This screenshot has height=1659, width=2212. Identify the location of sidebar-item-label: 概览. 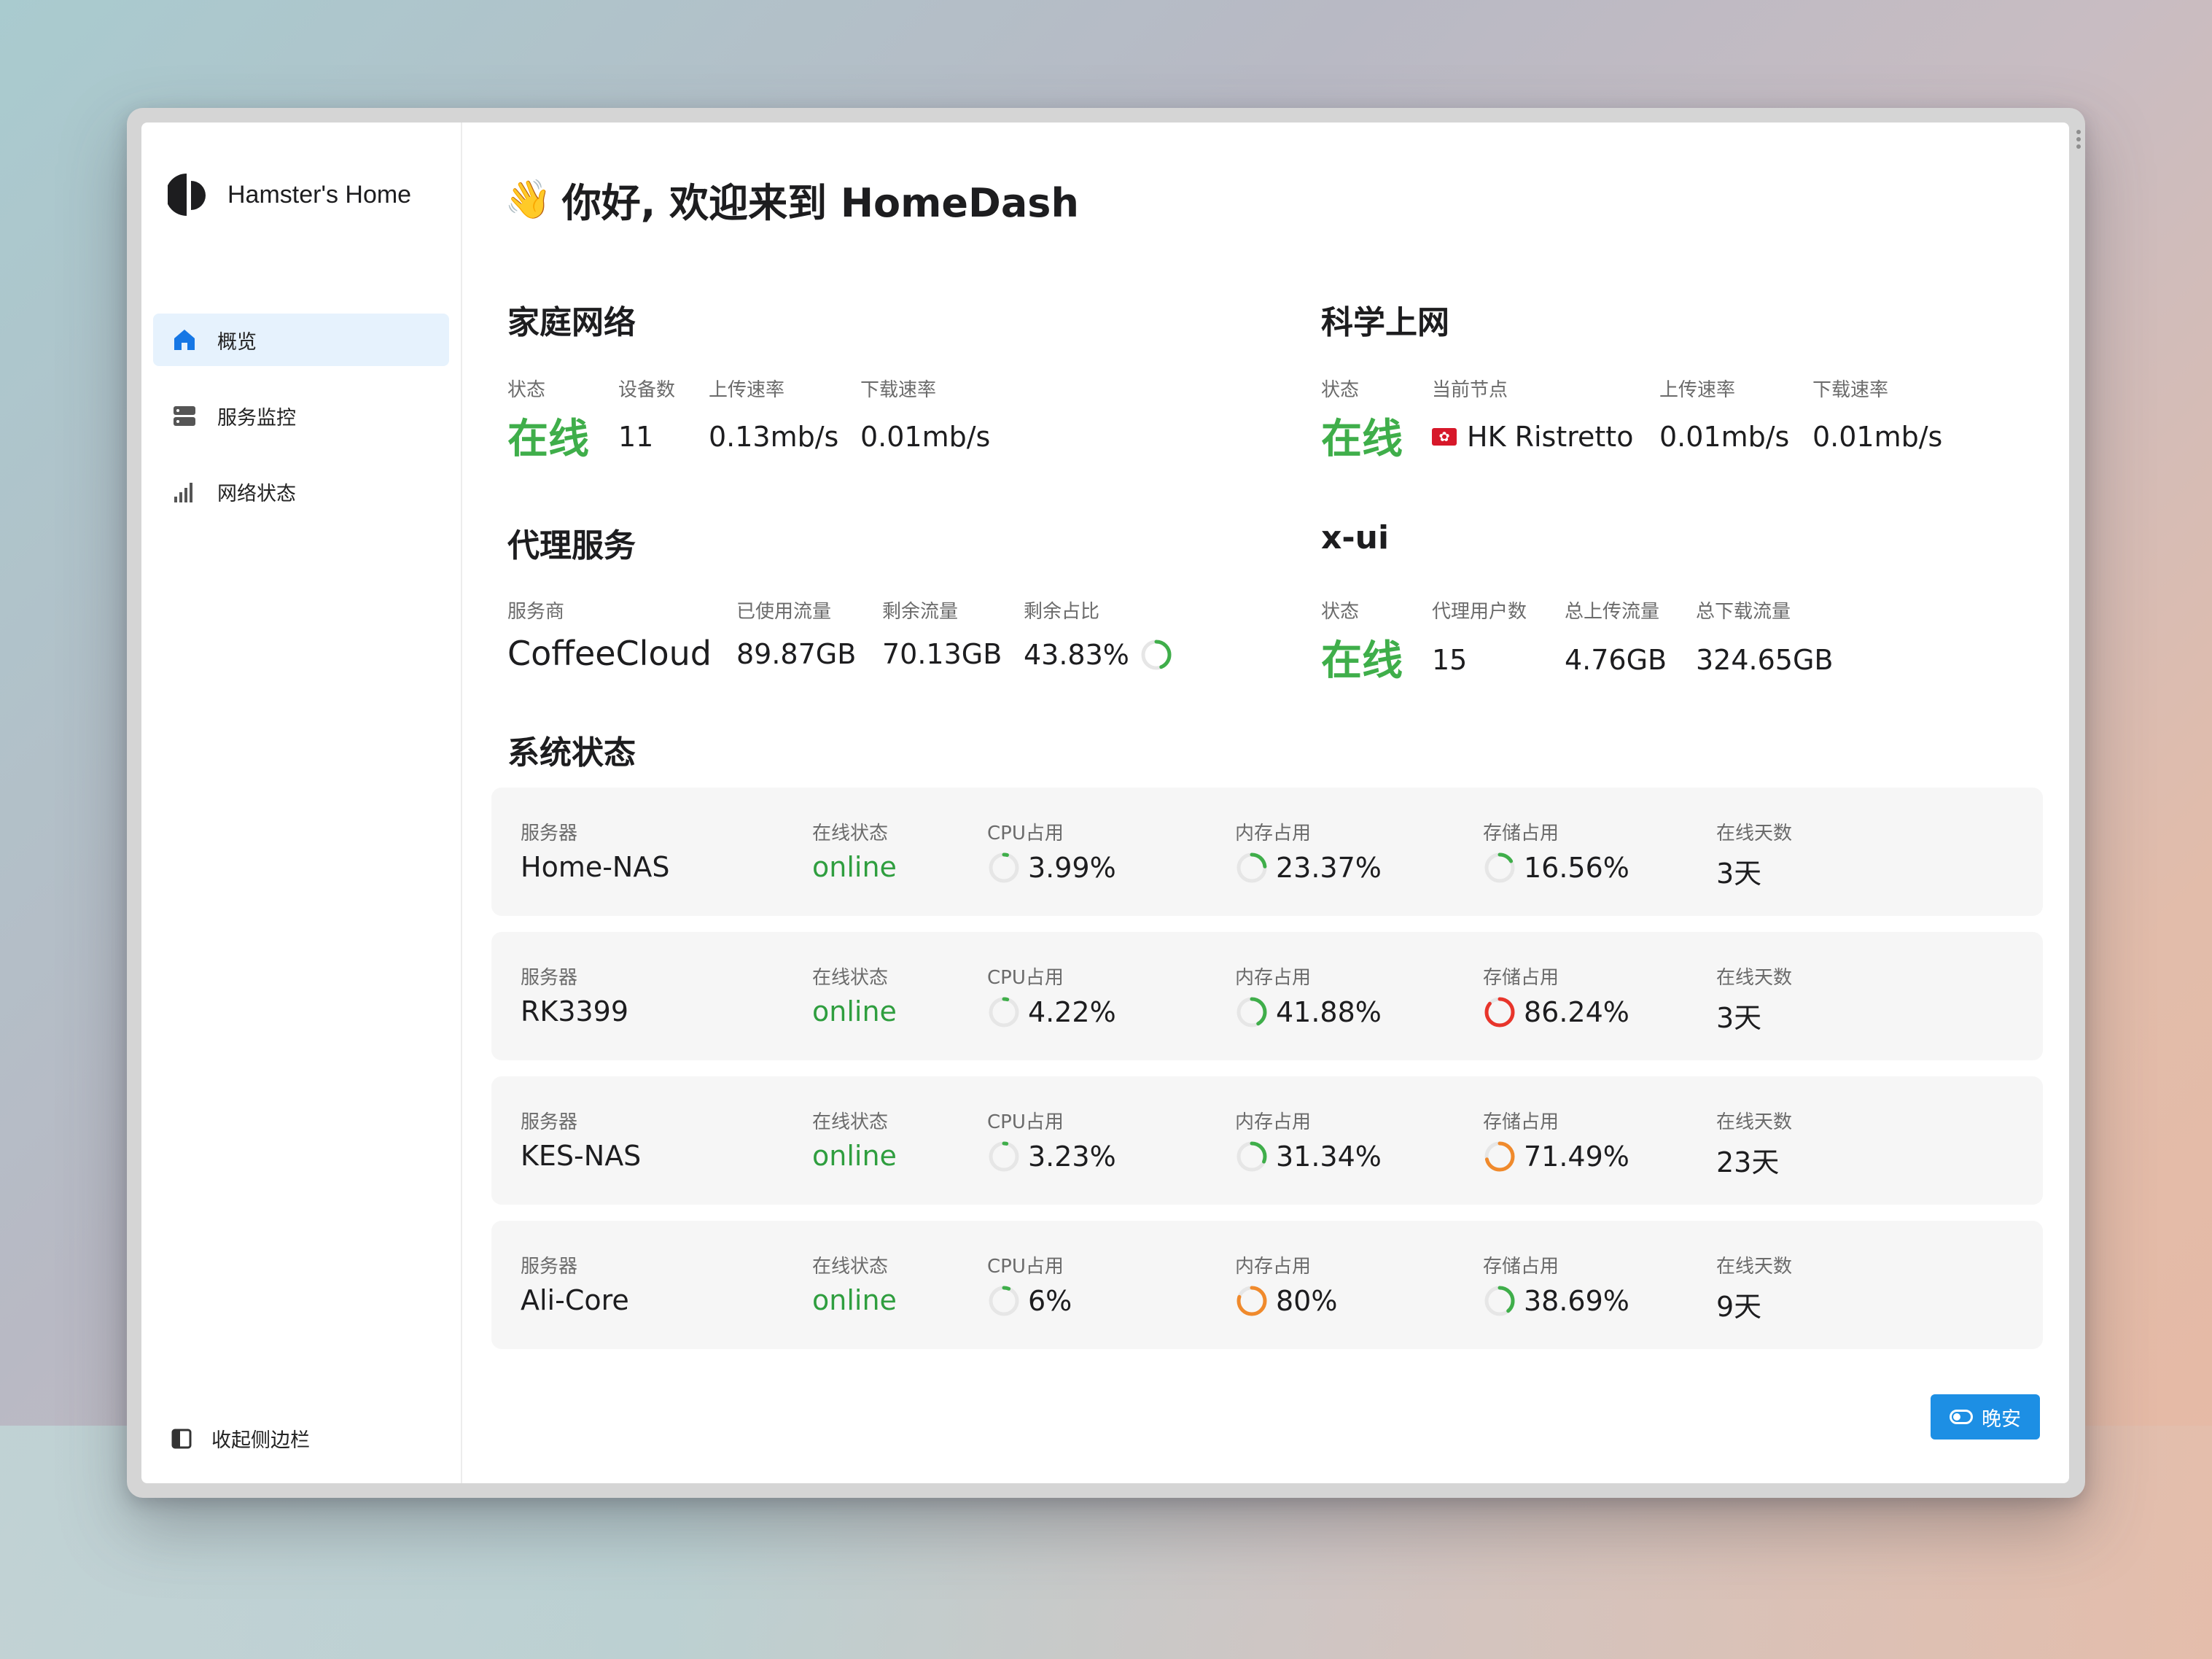
(237, 342).